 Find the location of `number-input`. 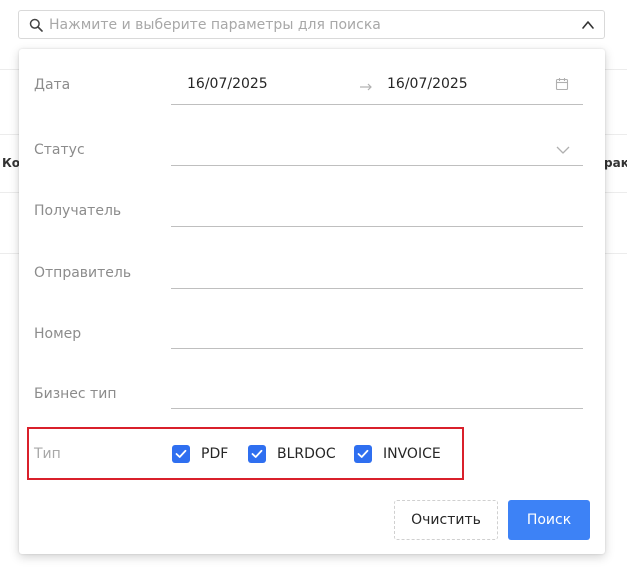

number-input is located at coordinates (377, 331).